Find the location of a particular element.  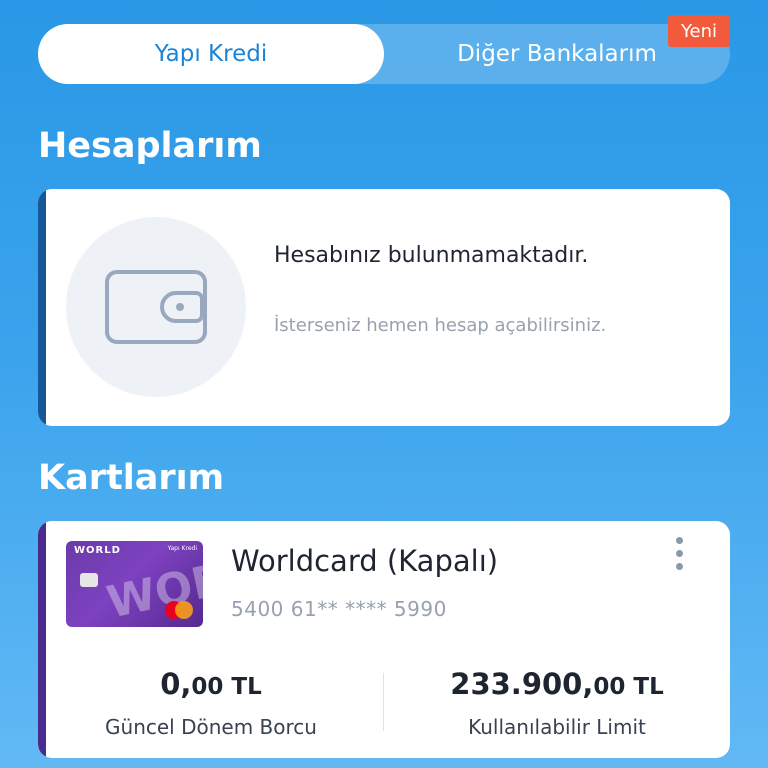

available-limit-decimals: 00 TL is located at coordinates (628, 687).